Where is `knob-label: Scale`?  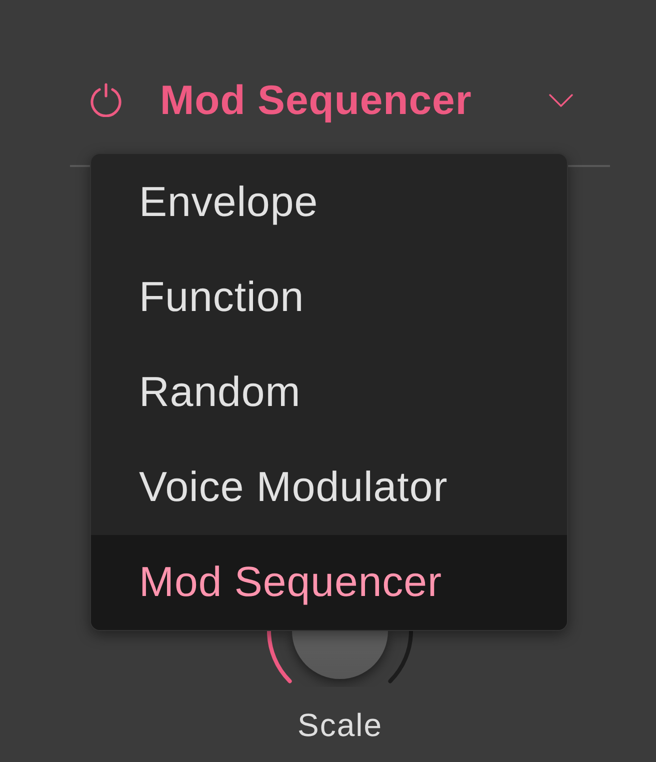 knob-label: Scale is located at coordinates (340, 725).